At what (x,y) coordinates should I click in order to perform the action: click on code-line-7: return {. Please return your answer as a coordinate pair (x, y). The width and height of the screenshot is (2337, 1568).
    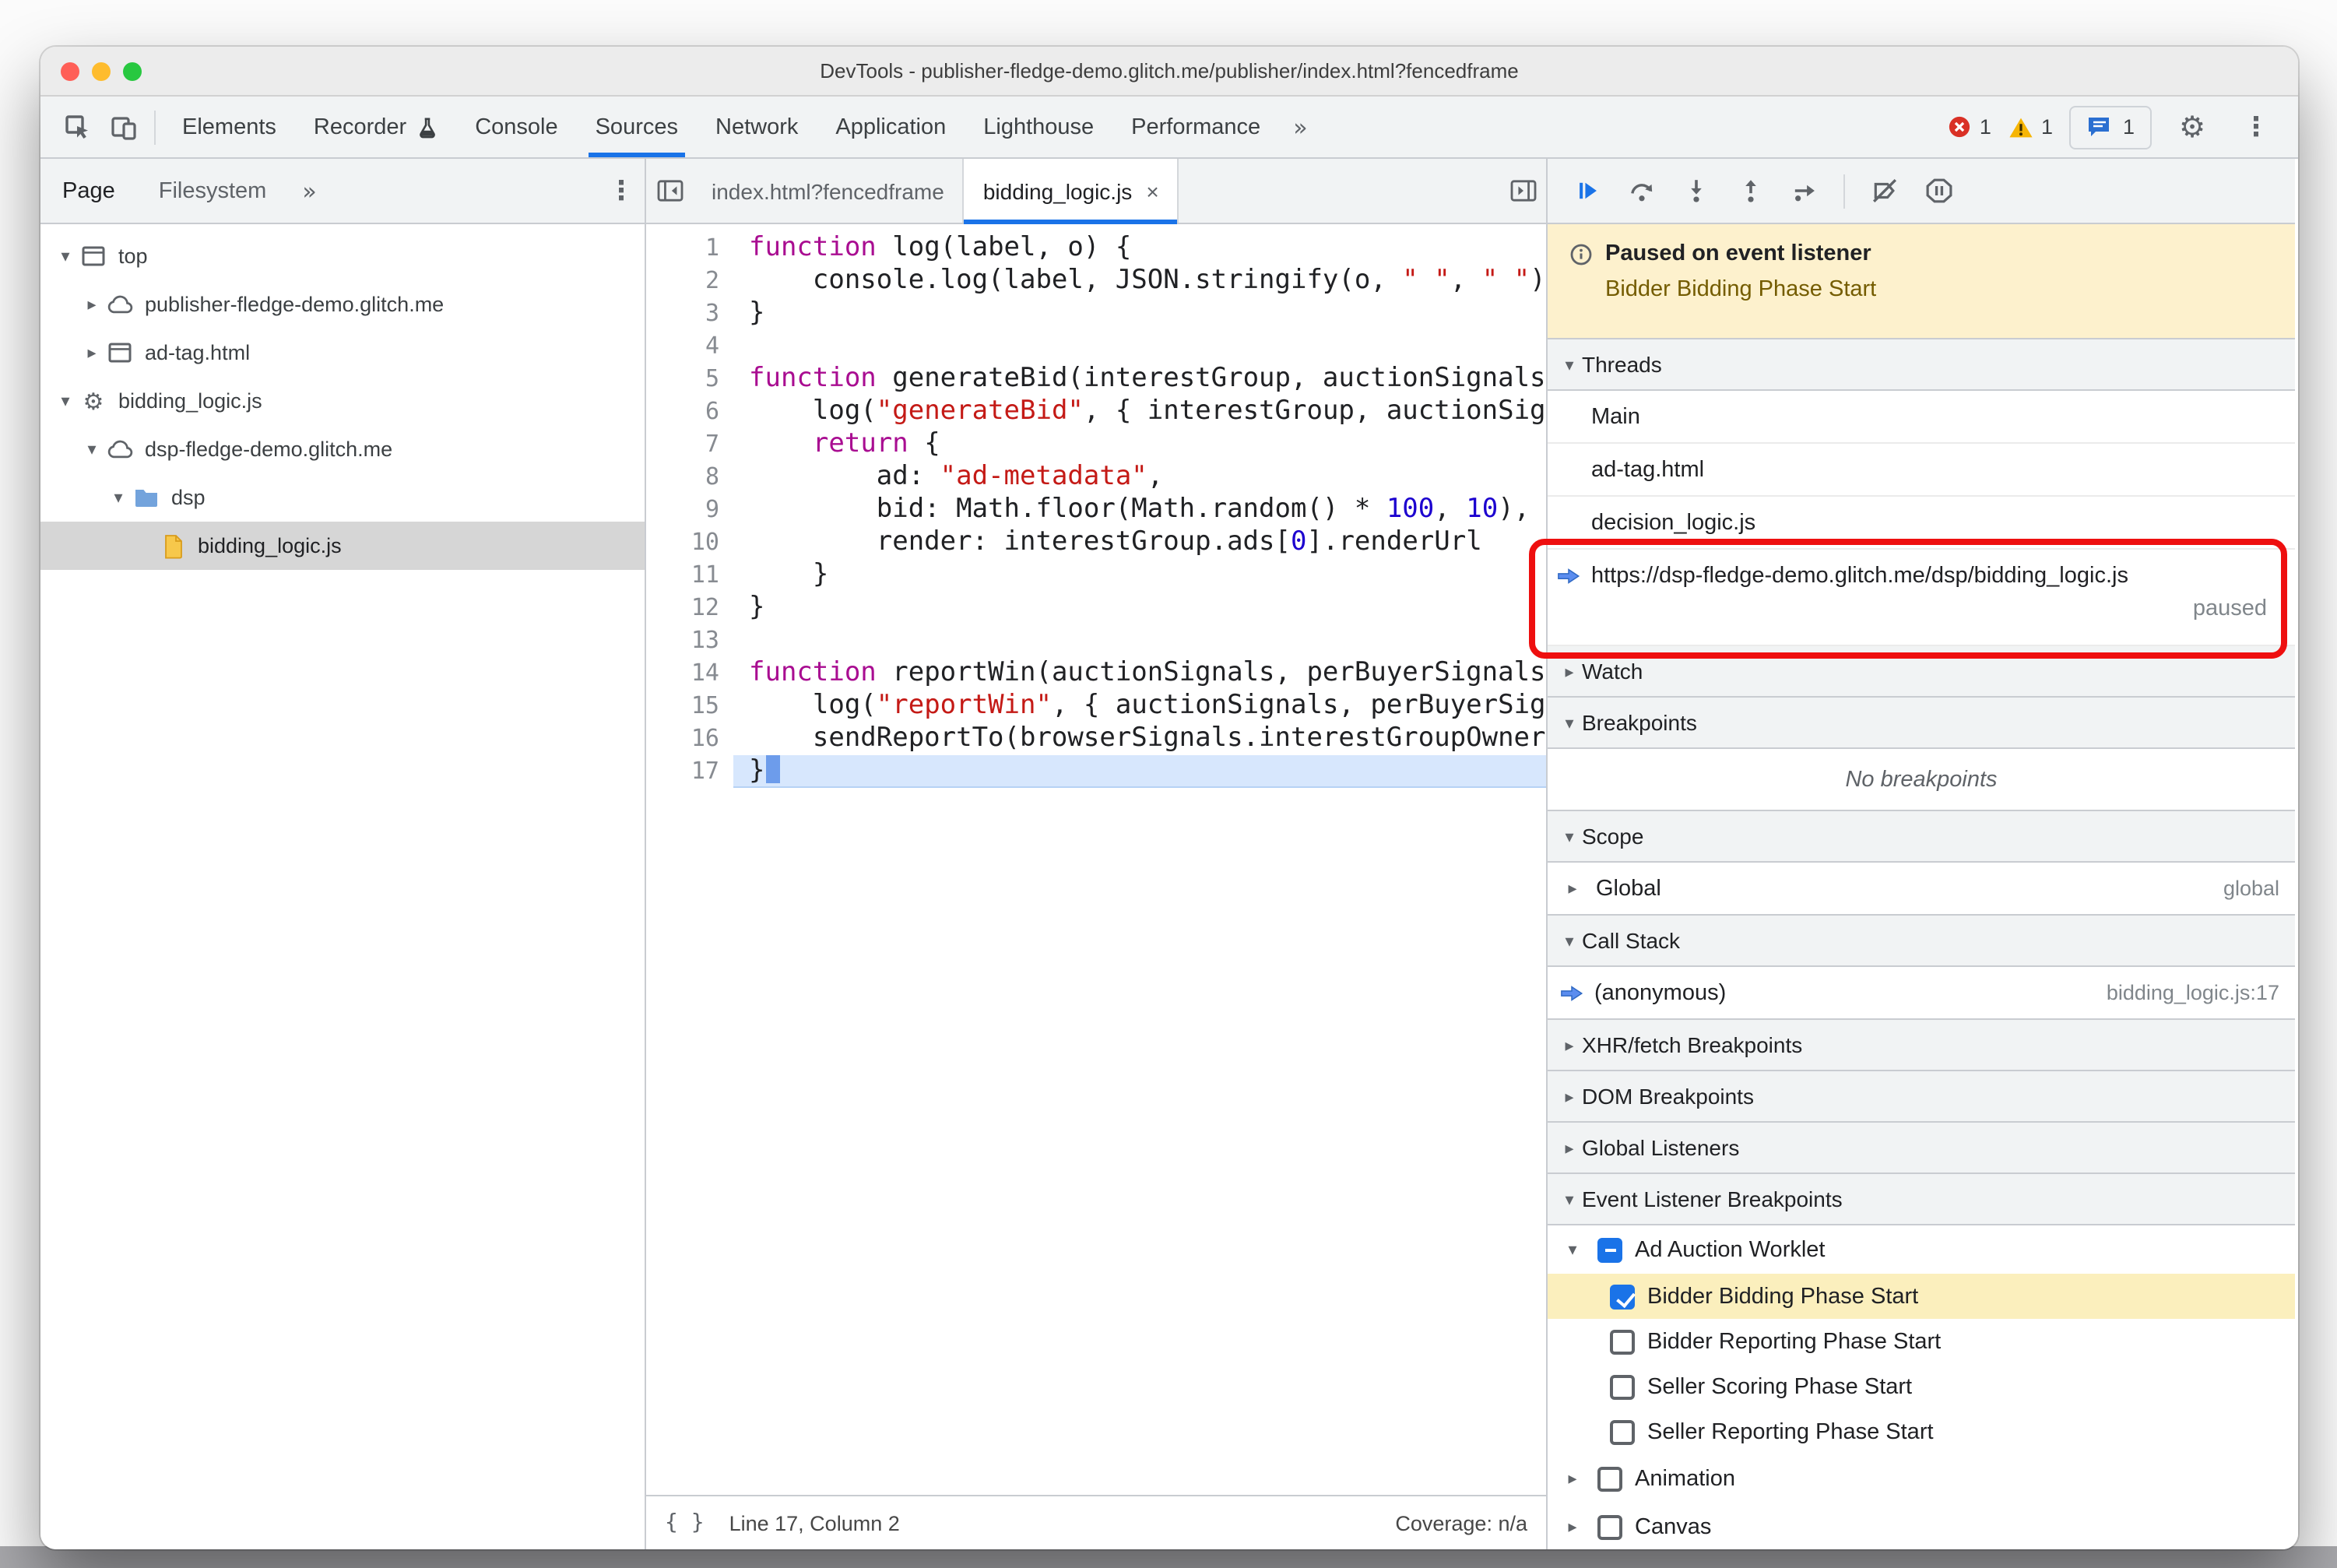
    Looking at the image, I should click on (1148, 444).